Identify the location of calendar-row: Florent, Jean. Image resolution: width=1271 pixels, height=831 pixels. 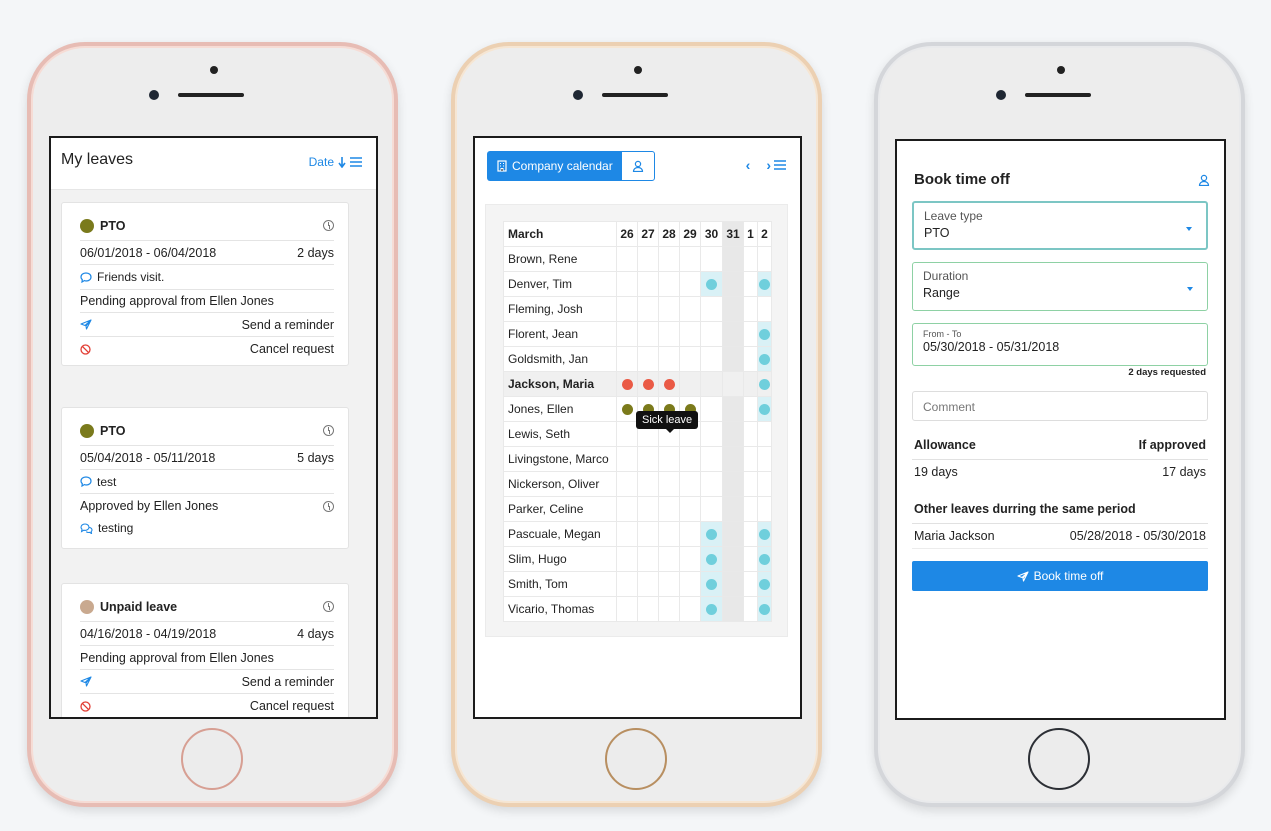
(637, 334).